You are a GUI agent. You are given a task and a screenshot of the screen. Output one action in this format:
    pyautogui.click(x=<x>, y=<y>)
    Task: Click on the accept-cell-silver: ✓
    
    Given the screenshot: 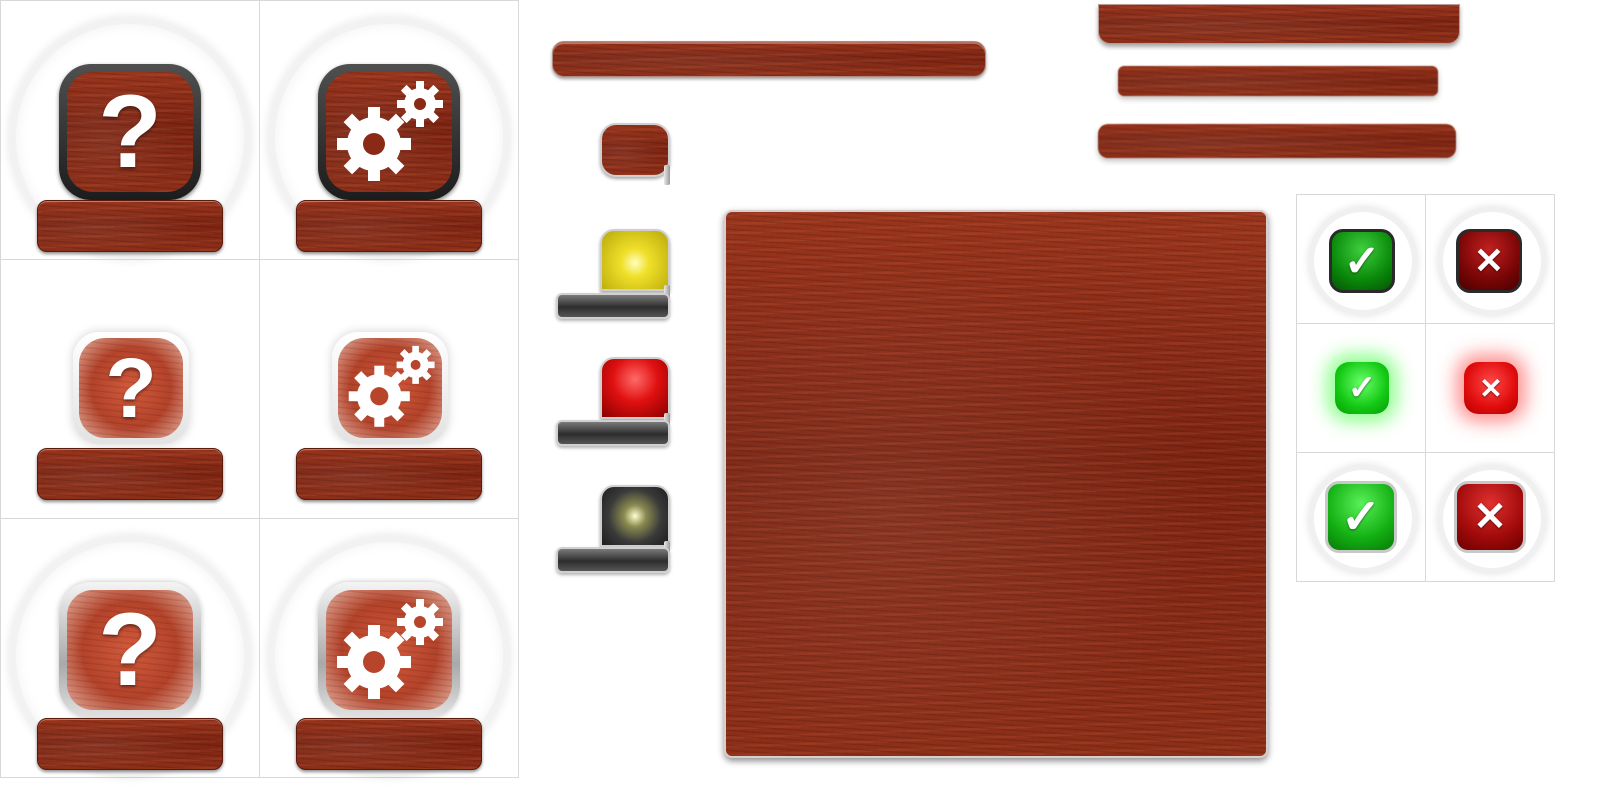 What is the action you would take?
    pyautogui.click(x=1361, y=517)
    